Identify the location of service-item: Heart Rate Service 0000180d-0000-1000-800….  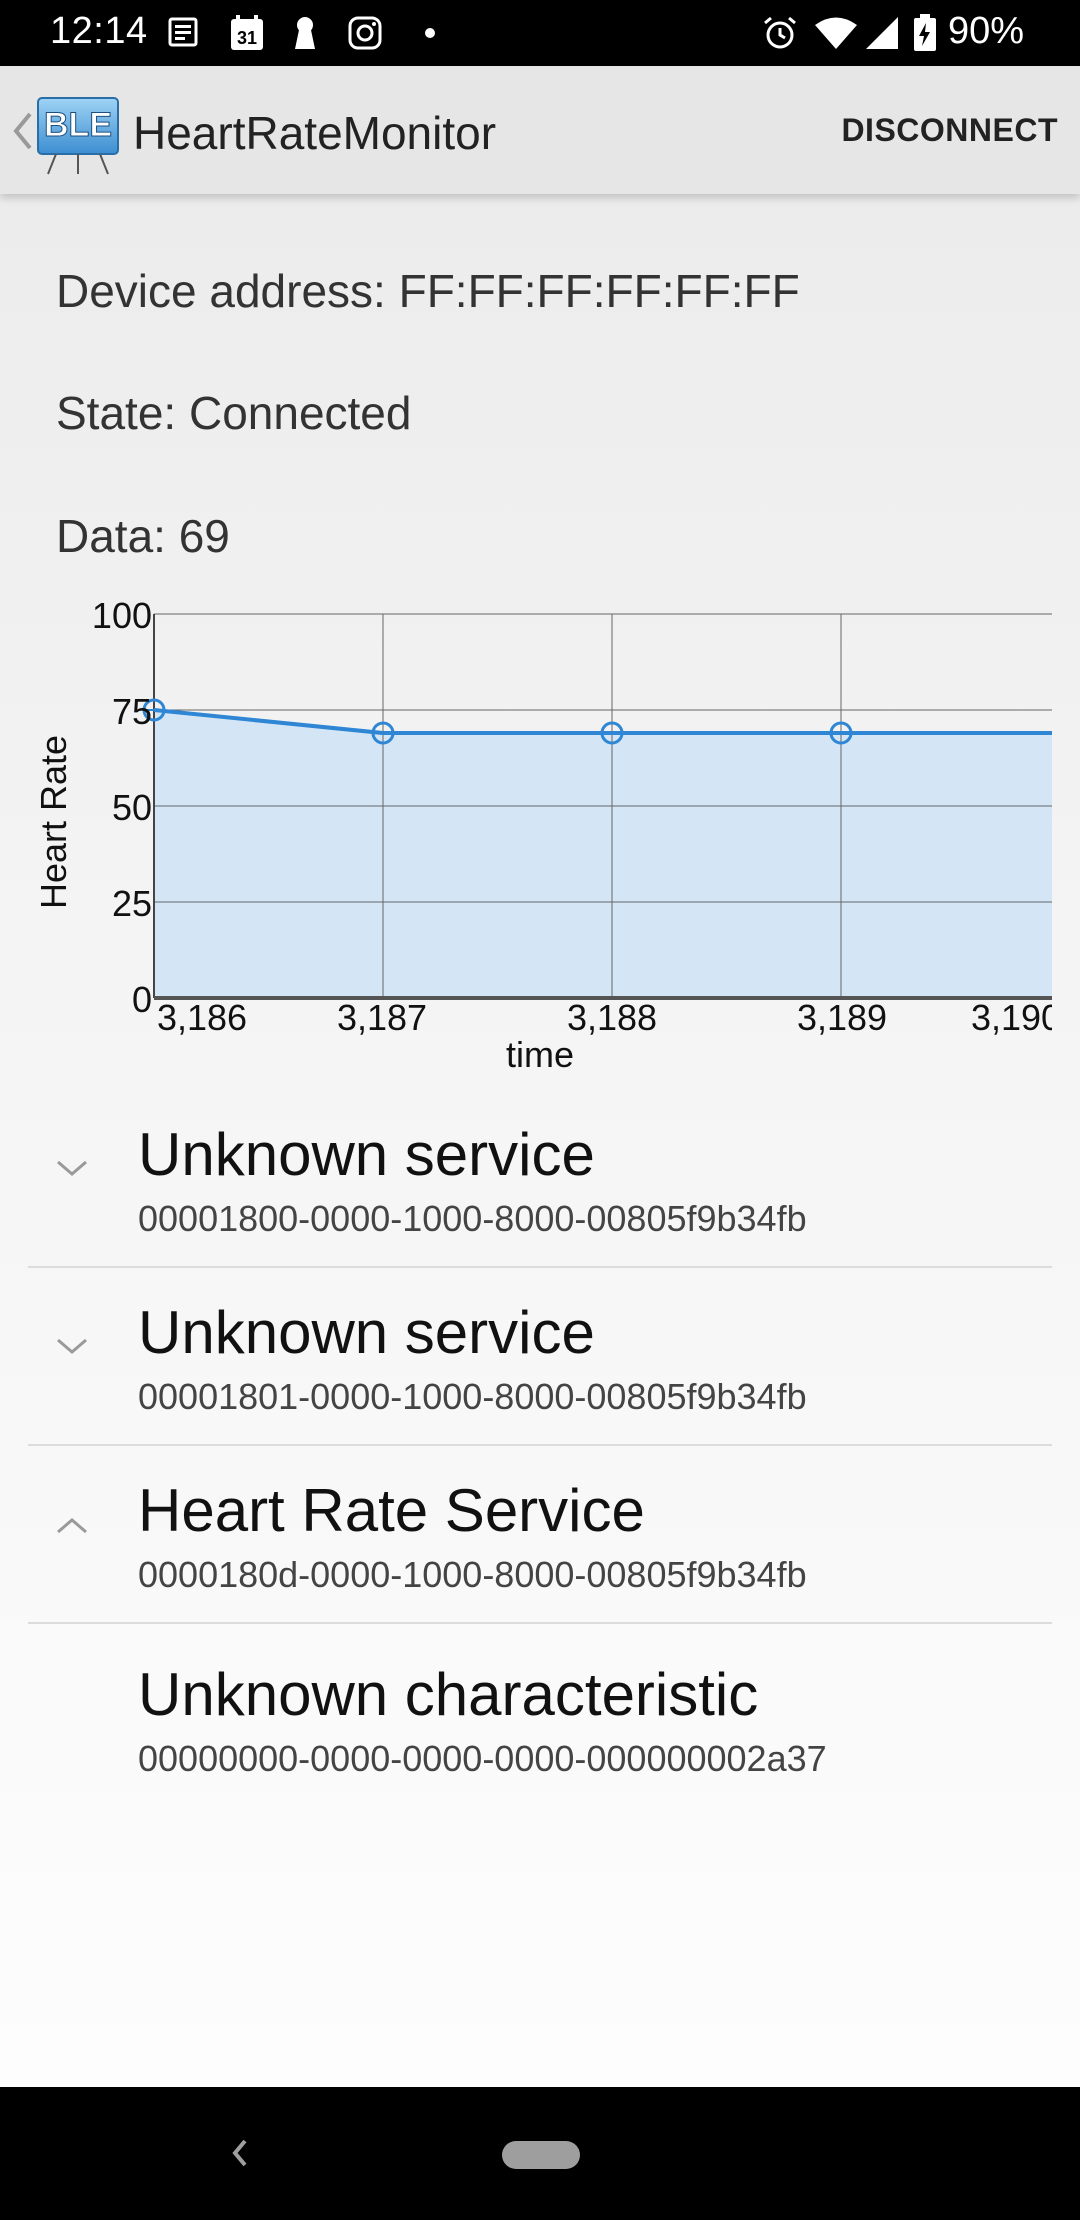
(540, 1543).